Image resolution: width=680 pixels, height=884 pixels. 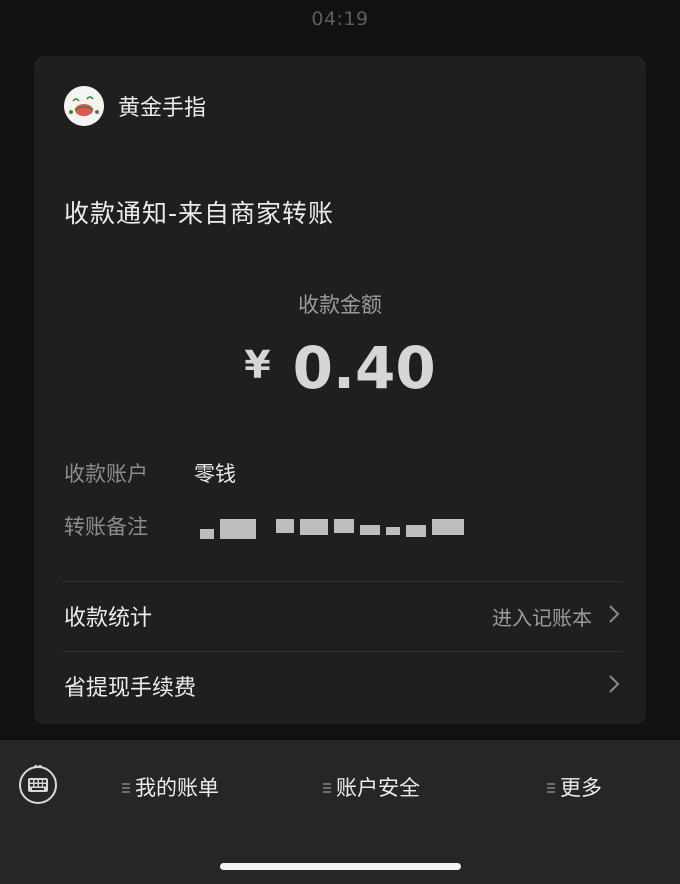 I want to click on info-value-account: 零钱, so click(x=215, y=474).